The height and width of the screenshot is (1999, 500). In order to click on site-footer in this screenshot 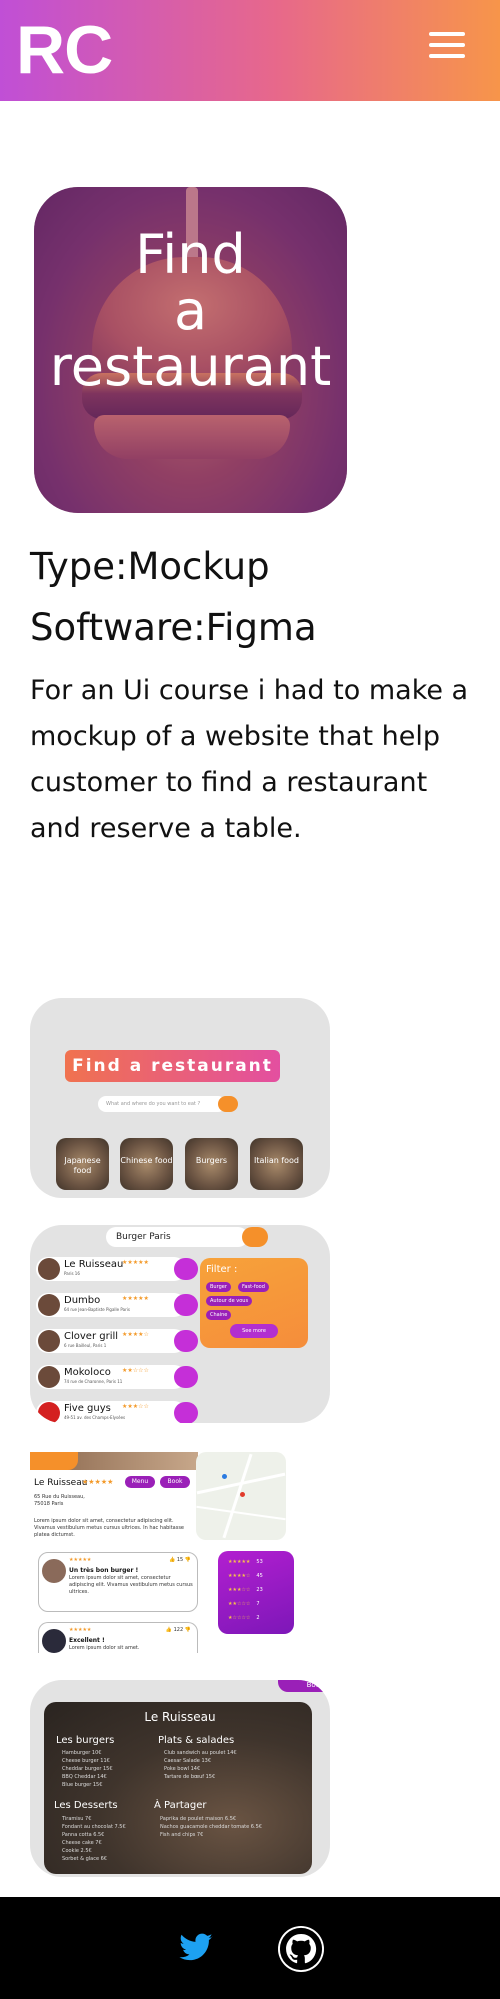, I will do `click(250, 1948)`.